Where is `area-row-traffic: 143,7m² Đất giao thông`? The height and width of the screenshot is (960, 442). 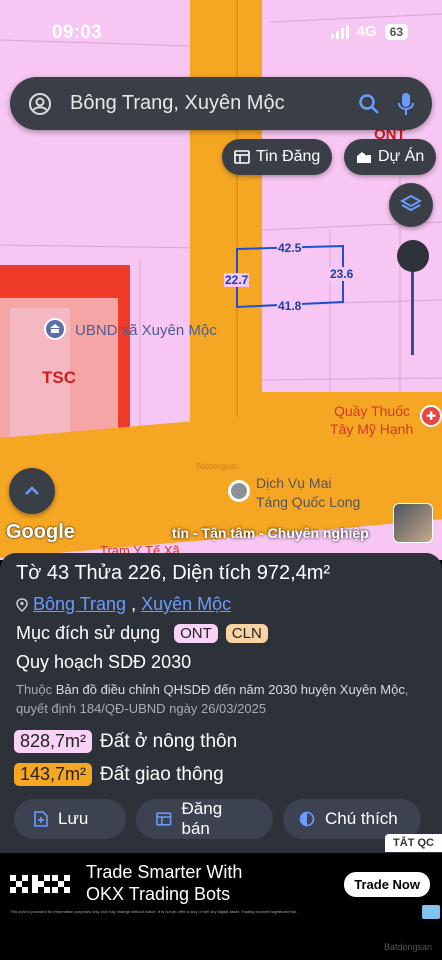
area-row-traffic: 143,7m² Đất giao thông is located at coordinates (119, 774).